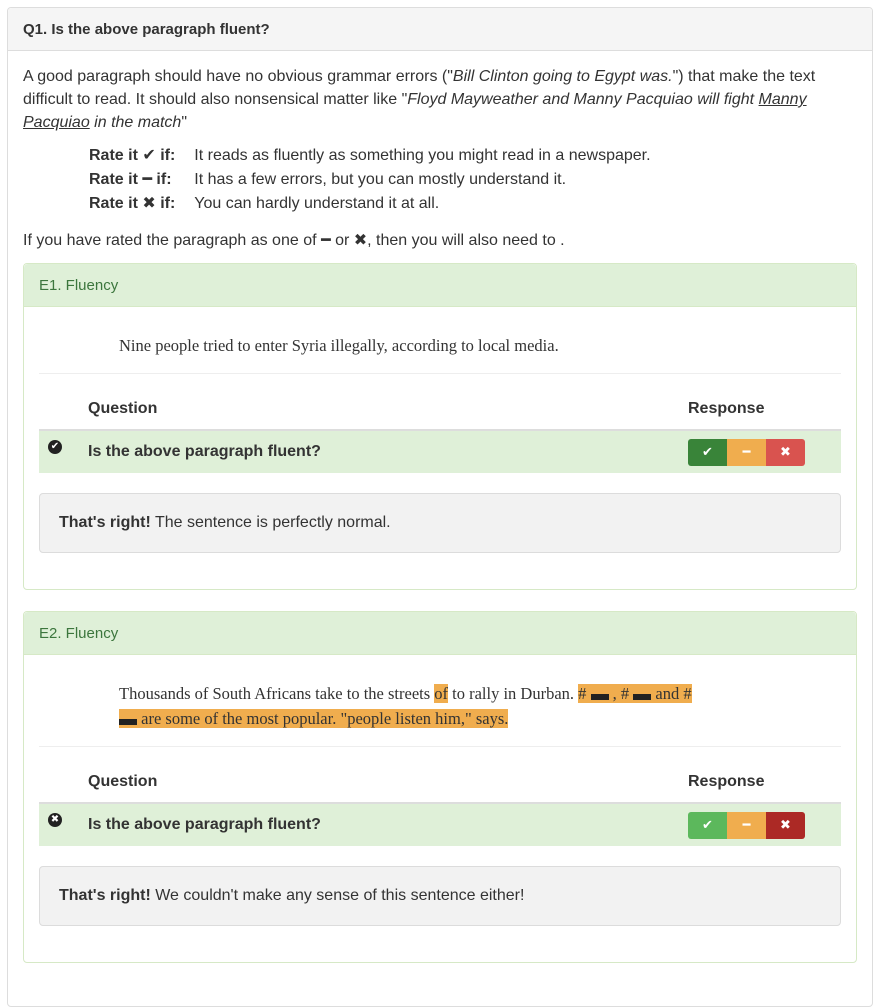 The width and height of the screenshot is (879, 1007). Describe the element at coordinates (55, 819) in the screenshot. I see `x-circle-icon: ✖` at that location.